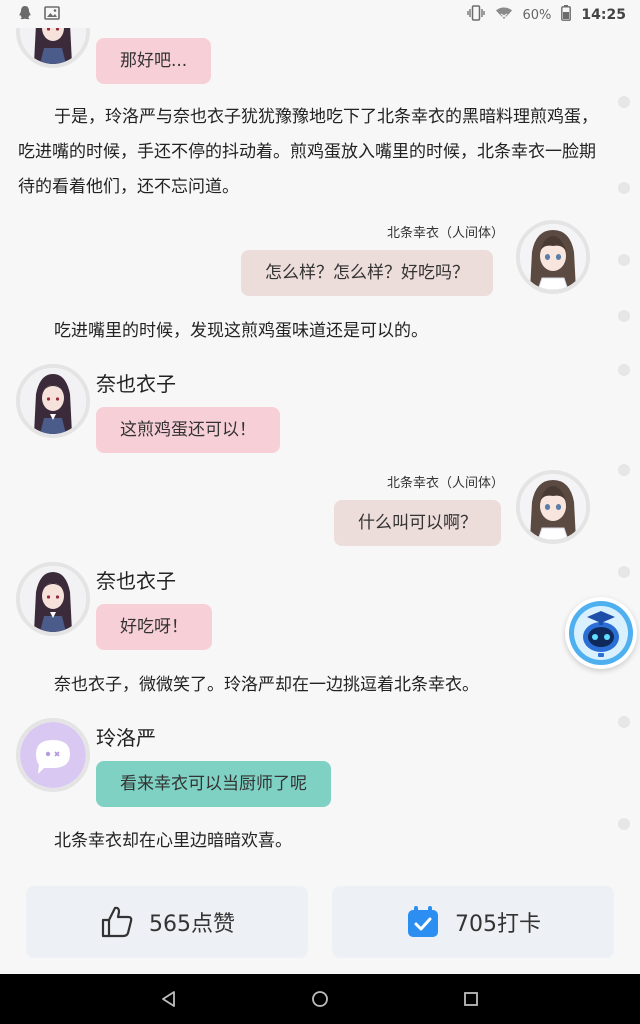 The width and height of the screenshot is (640, 1024). I want to click on narration-paragraph: 吃进嘴里的时候，发现这煎鸡蛋味道还是可以的。, so click(241, 331).